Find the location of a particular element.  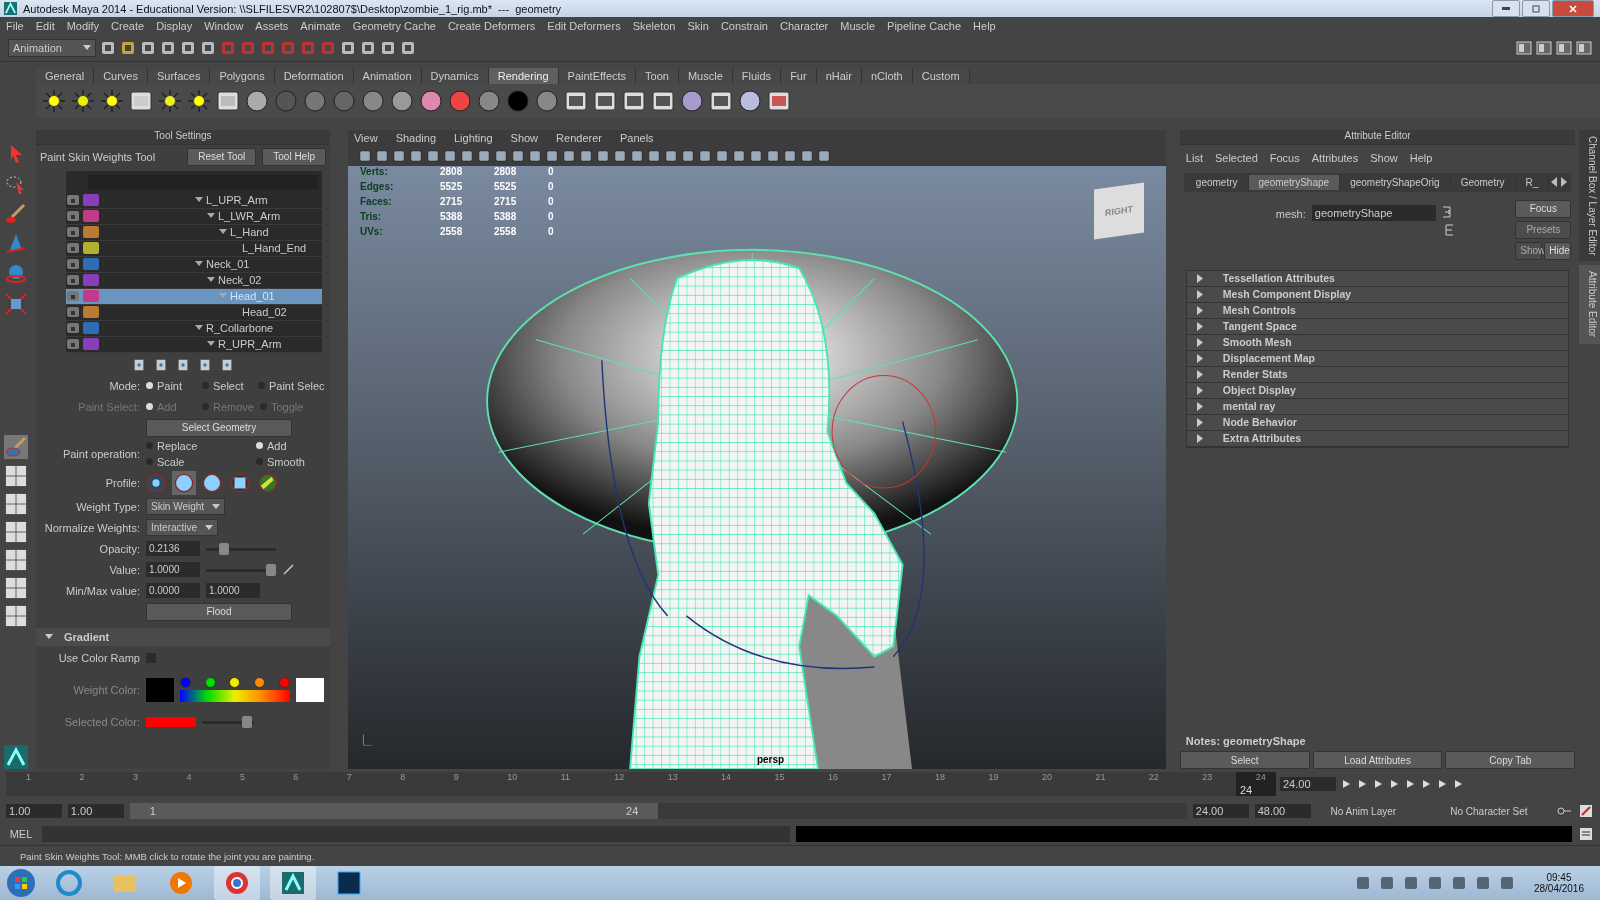

color-swatch is located at coordinates (309, 689).